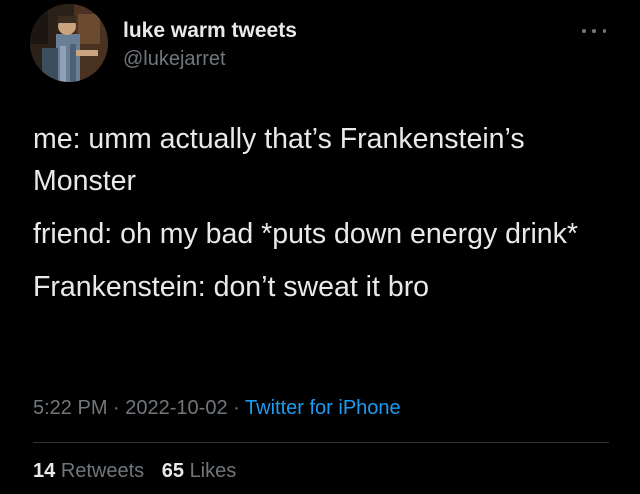 The width and height of the screenshot is (640, 494). Describe the element at coordinates (172, 471) in the screenshot. I see `likes-count: 65` at that location.